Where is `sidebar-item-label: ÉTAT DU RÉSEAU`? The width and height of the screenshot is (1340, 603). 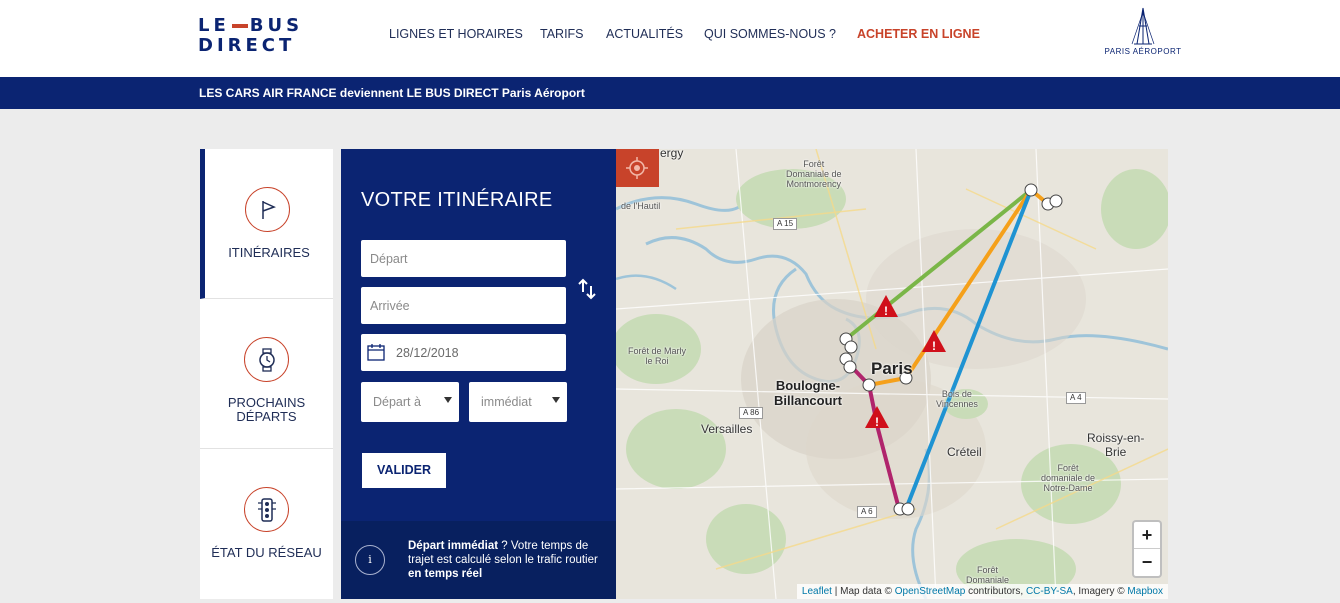
sidebar-item-label: ÉTAT DU RÉSEAU is located at coordinates (266, 552).